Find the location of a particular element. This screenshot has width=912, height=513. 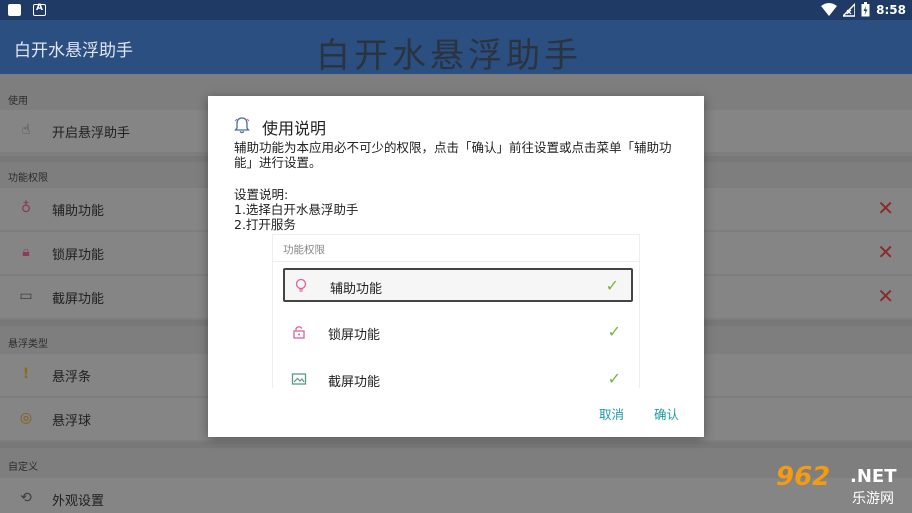

lock-icon is located at coordinates (299, 332).